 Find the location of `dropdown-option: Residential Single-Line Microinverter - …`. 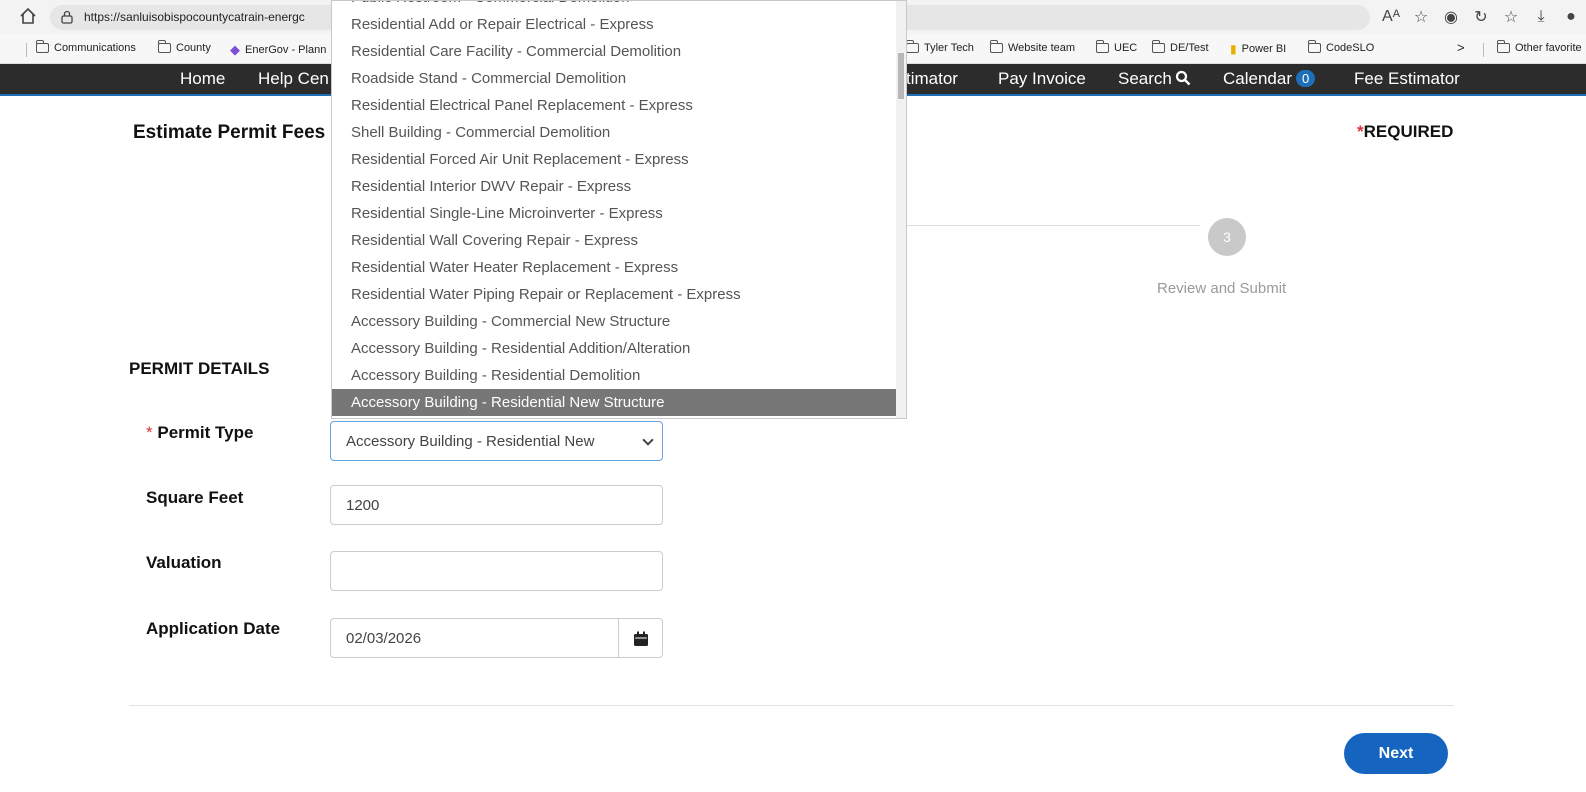

dropdown-option: Residential Single-Line Microinverter - … is located at coordinates (615, 213).